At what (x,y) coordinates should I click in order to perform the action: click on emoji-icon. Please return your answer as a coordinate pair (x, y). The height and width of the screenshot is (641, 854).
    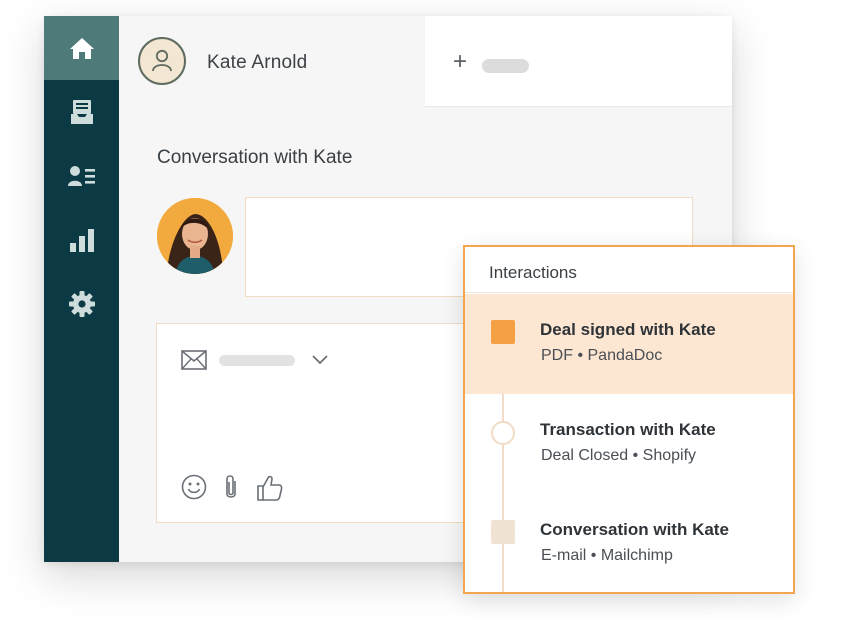
    Looking at the image, I should click on (194, 487).